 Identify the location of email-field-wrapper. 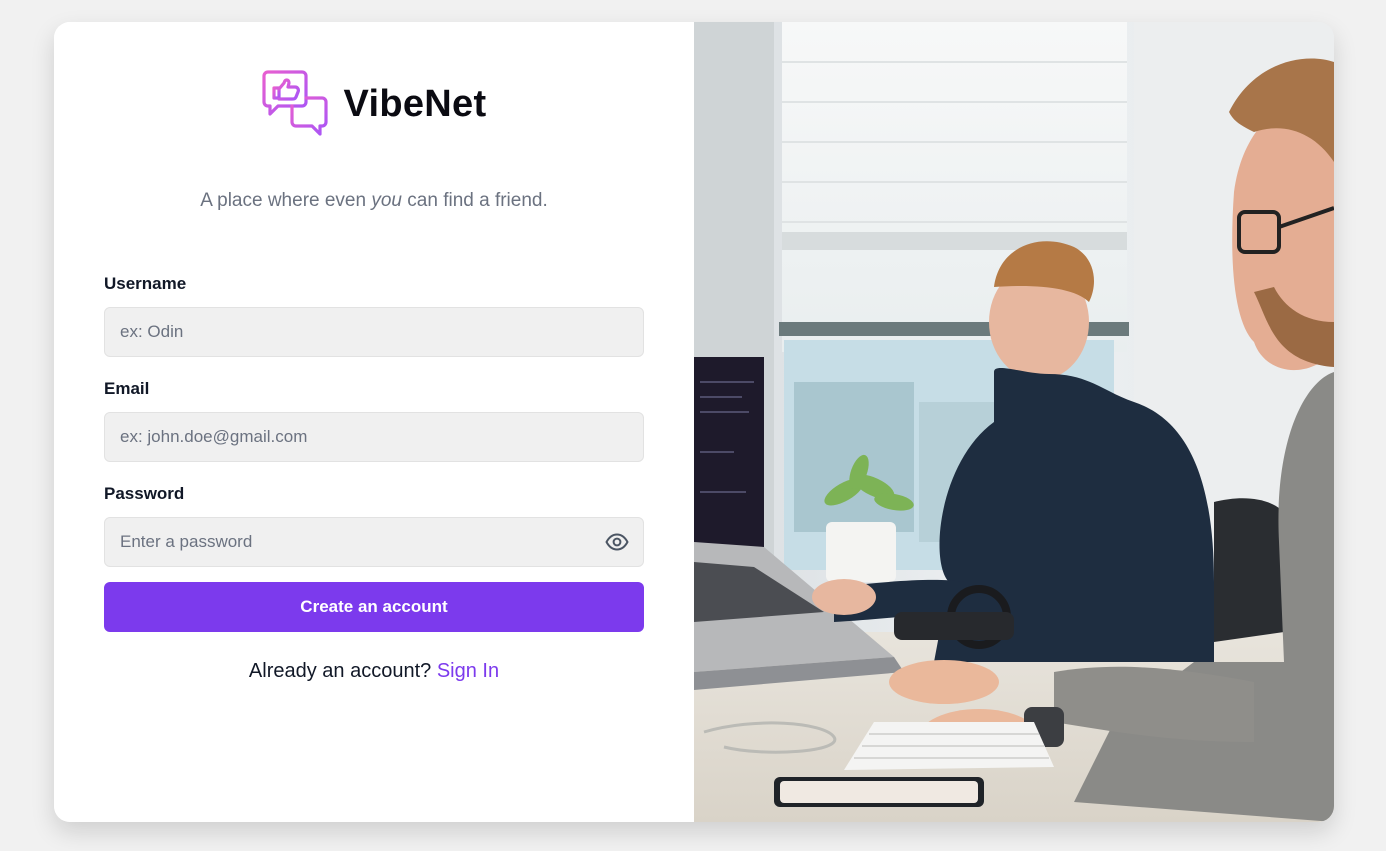
(374, 437).